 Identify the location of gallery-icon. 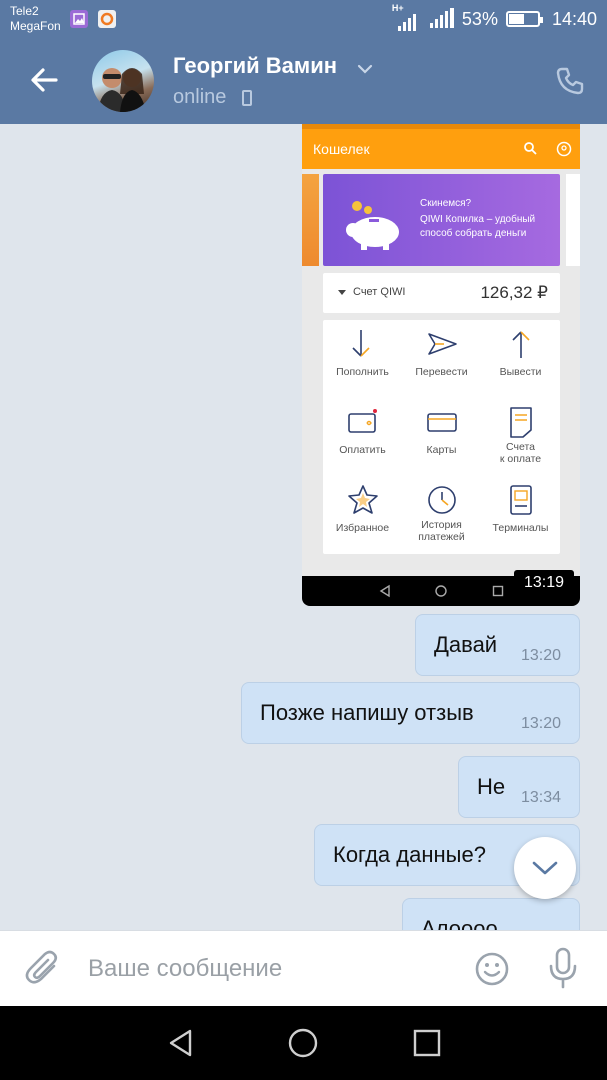
(79, 19).